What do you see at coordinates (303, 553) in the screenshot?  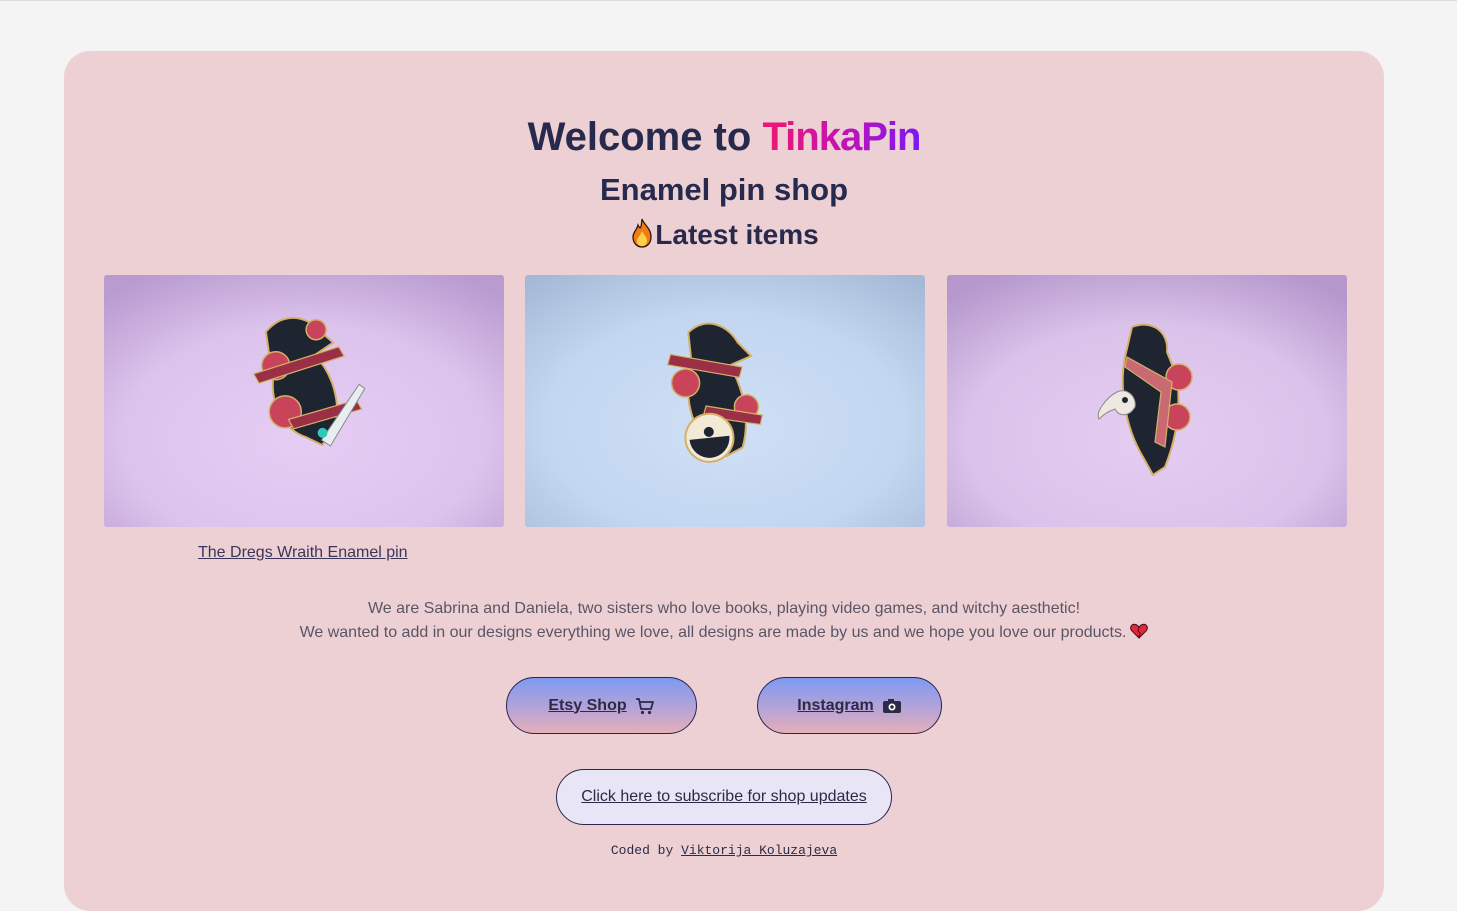 I see `pin-link-dregs-wraith: The Dregs Wraith Enamel pin` at bounding box center [303, 553].